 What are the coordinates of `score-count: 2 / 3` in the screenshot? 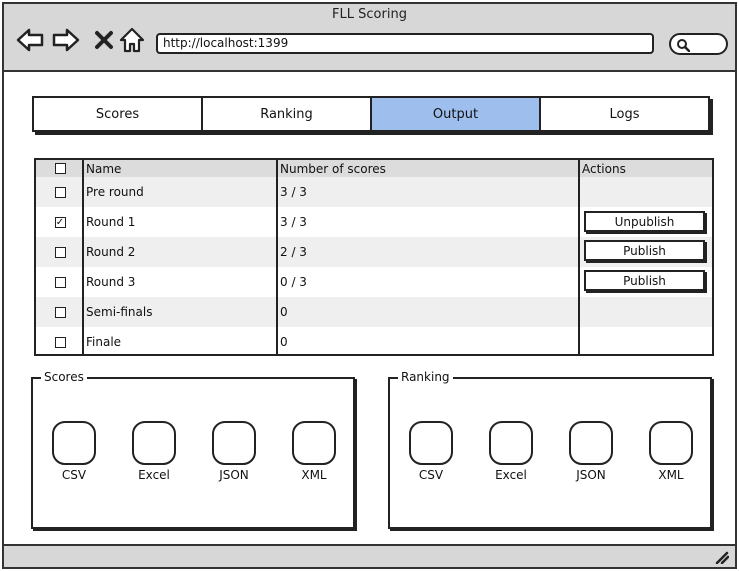 It's located at (293, 252).